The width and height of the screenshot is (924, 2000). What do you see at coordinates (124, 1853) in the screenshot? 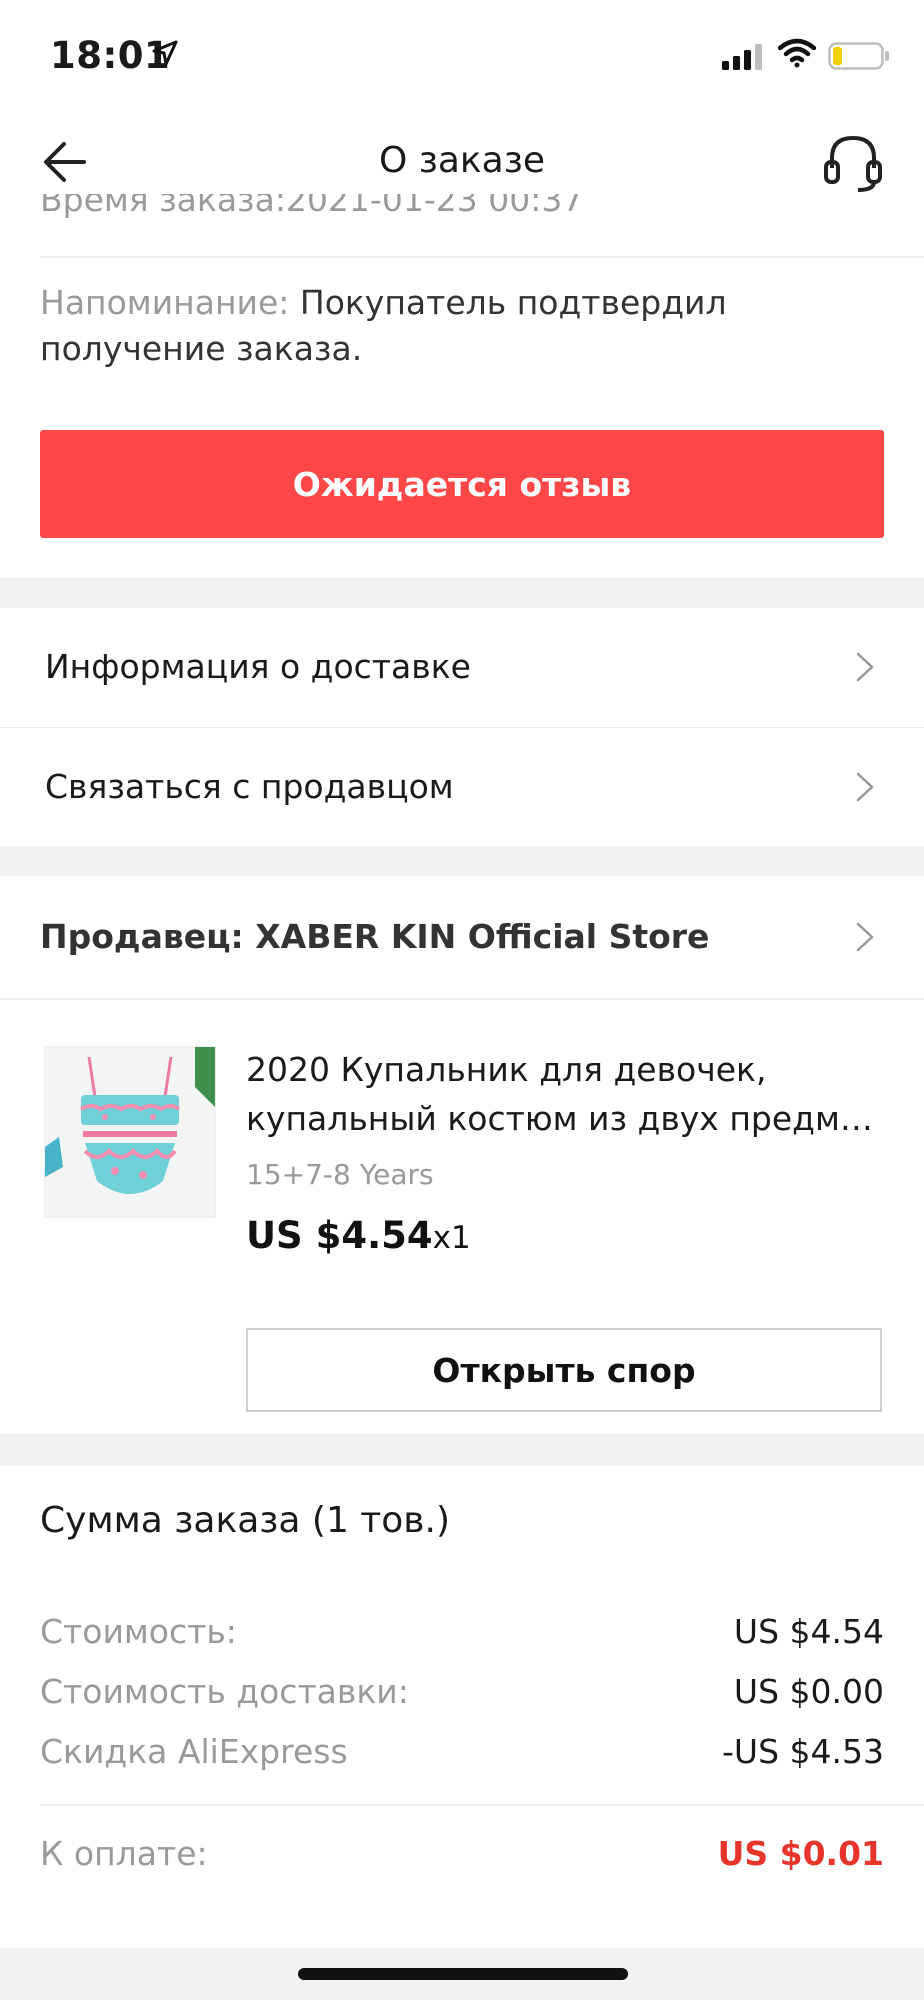
I see `total-label: К оплате:` at bounding box center [124, 1853].